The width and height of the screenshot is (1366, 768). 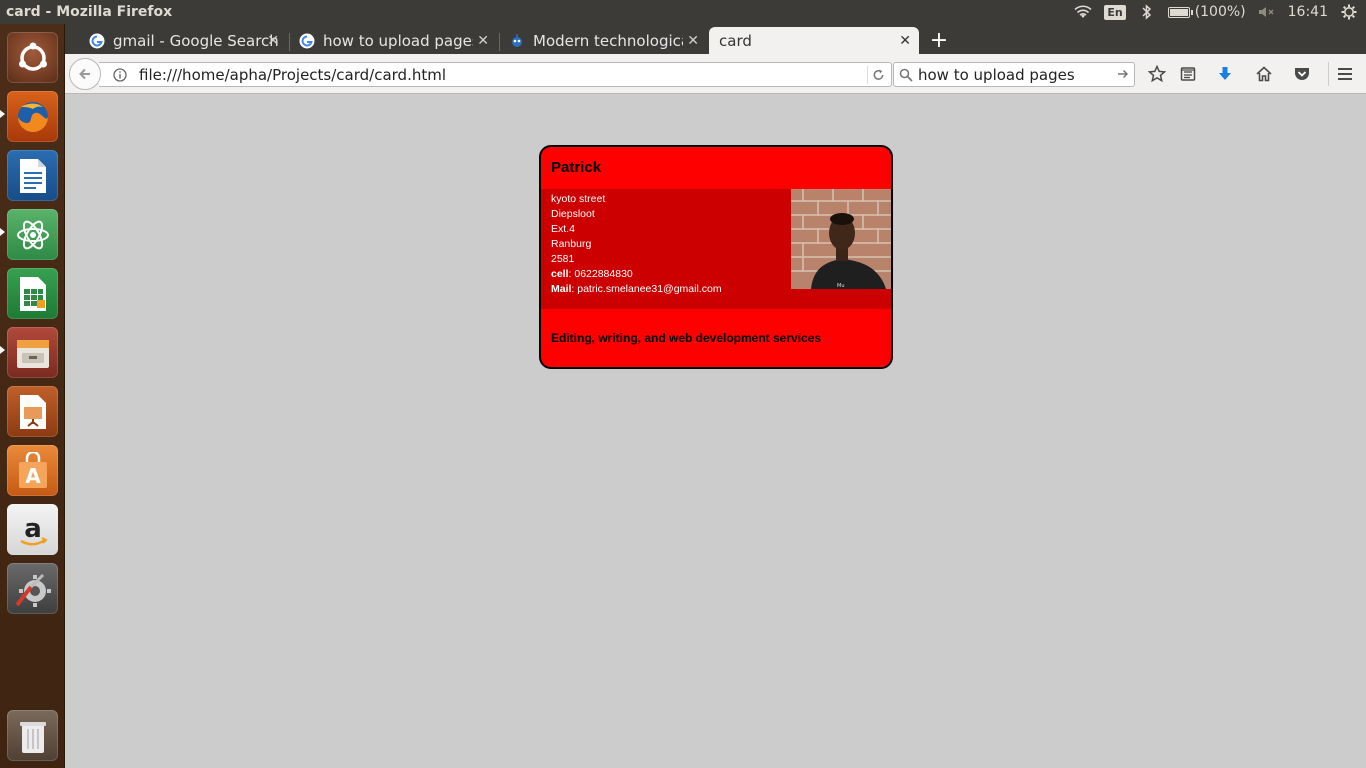 I want to click on back-arrow-icon, so click(x=84, y=74).